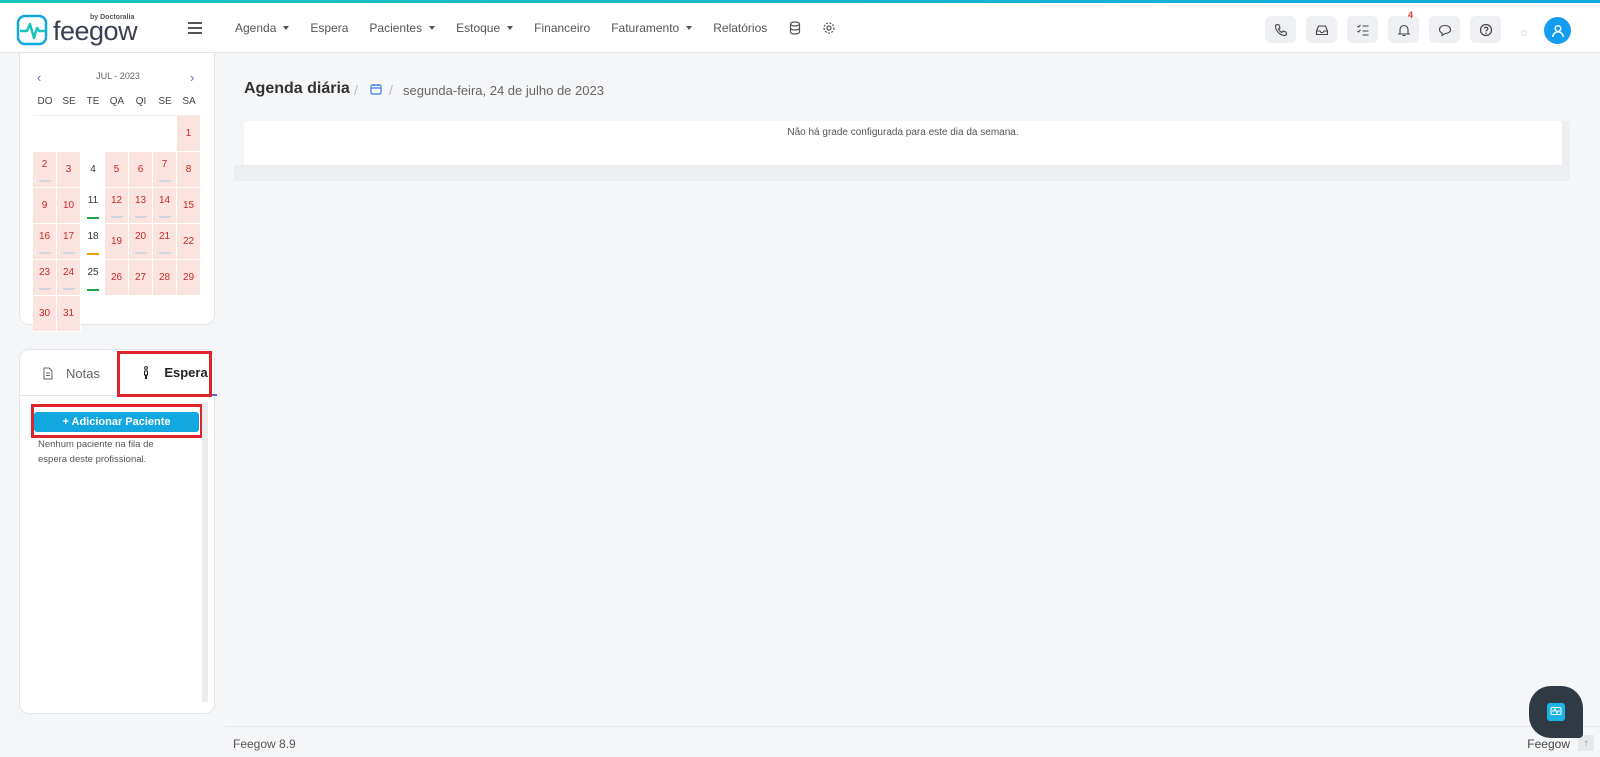 The width and height of the screenshot is (1600, 757). What do you see at coordinates (1410, 15) in the screenshot?
I see `notification-badge: 4` at bounding box center [1410, 15].